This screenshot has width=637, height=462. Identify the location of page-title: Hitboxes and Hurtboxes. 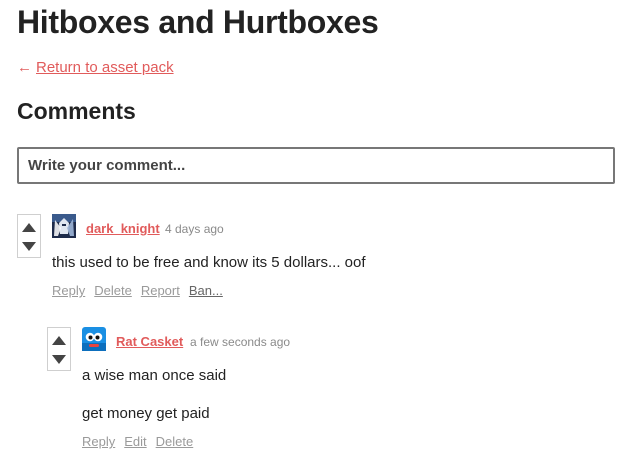
(198, 22).